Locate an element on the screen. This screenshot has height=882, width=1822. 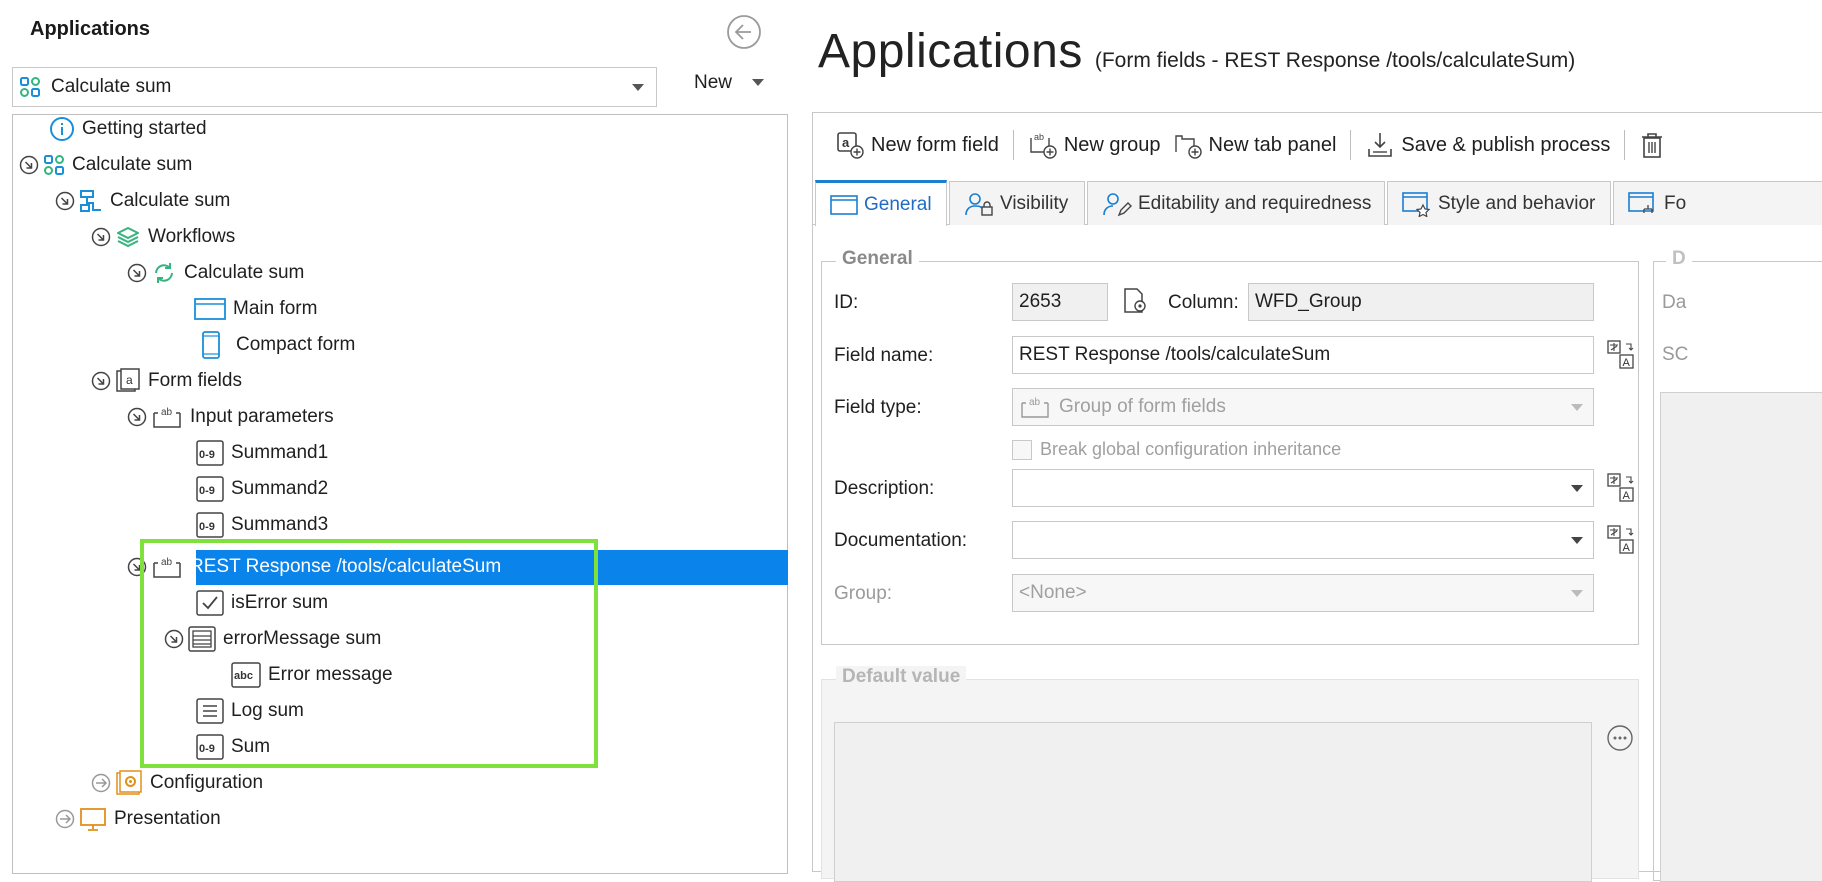
tab-visibility: Visibility is located at coordinates (1017, 203).